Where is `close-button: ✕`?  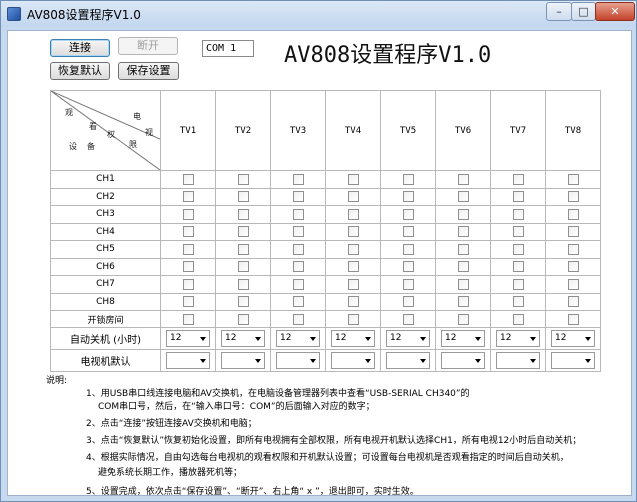
close-button: ✕ is located at coordinates (615, 11).